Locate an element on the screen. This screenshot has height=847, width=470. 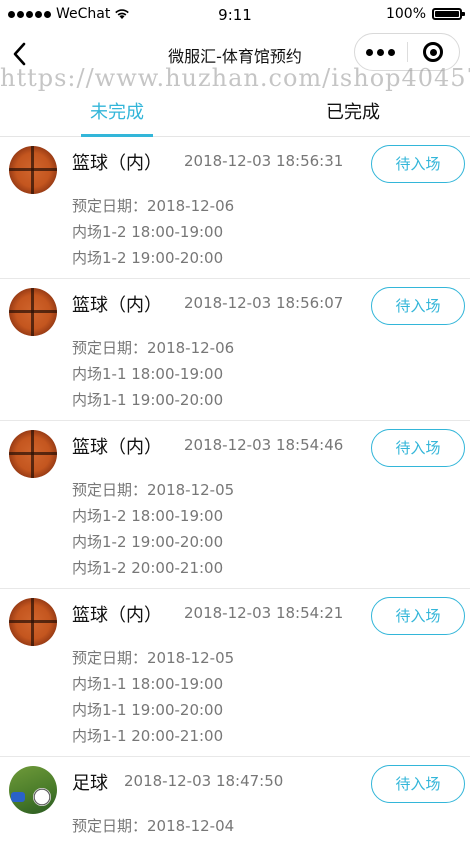
tab-pending: 未完成 is located at coordinates (117, 113).